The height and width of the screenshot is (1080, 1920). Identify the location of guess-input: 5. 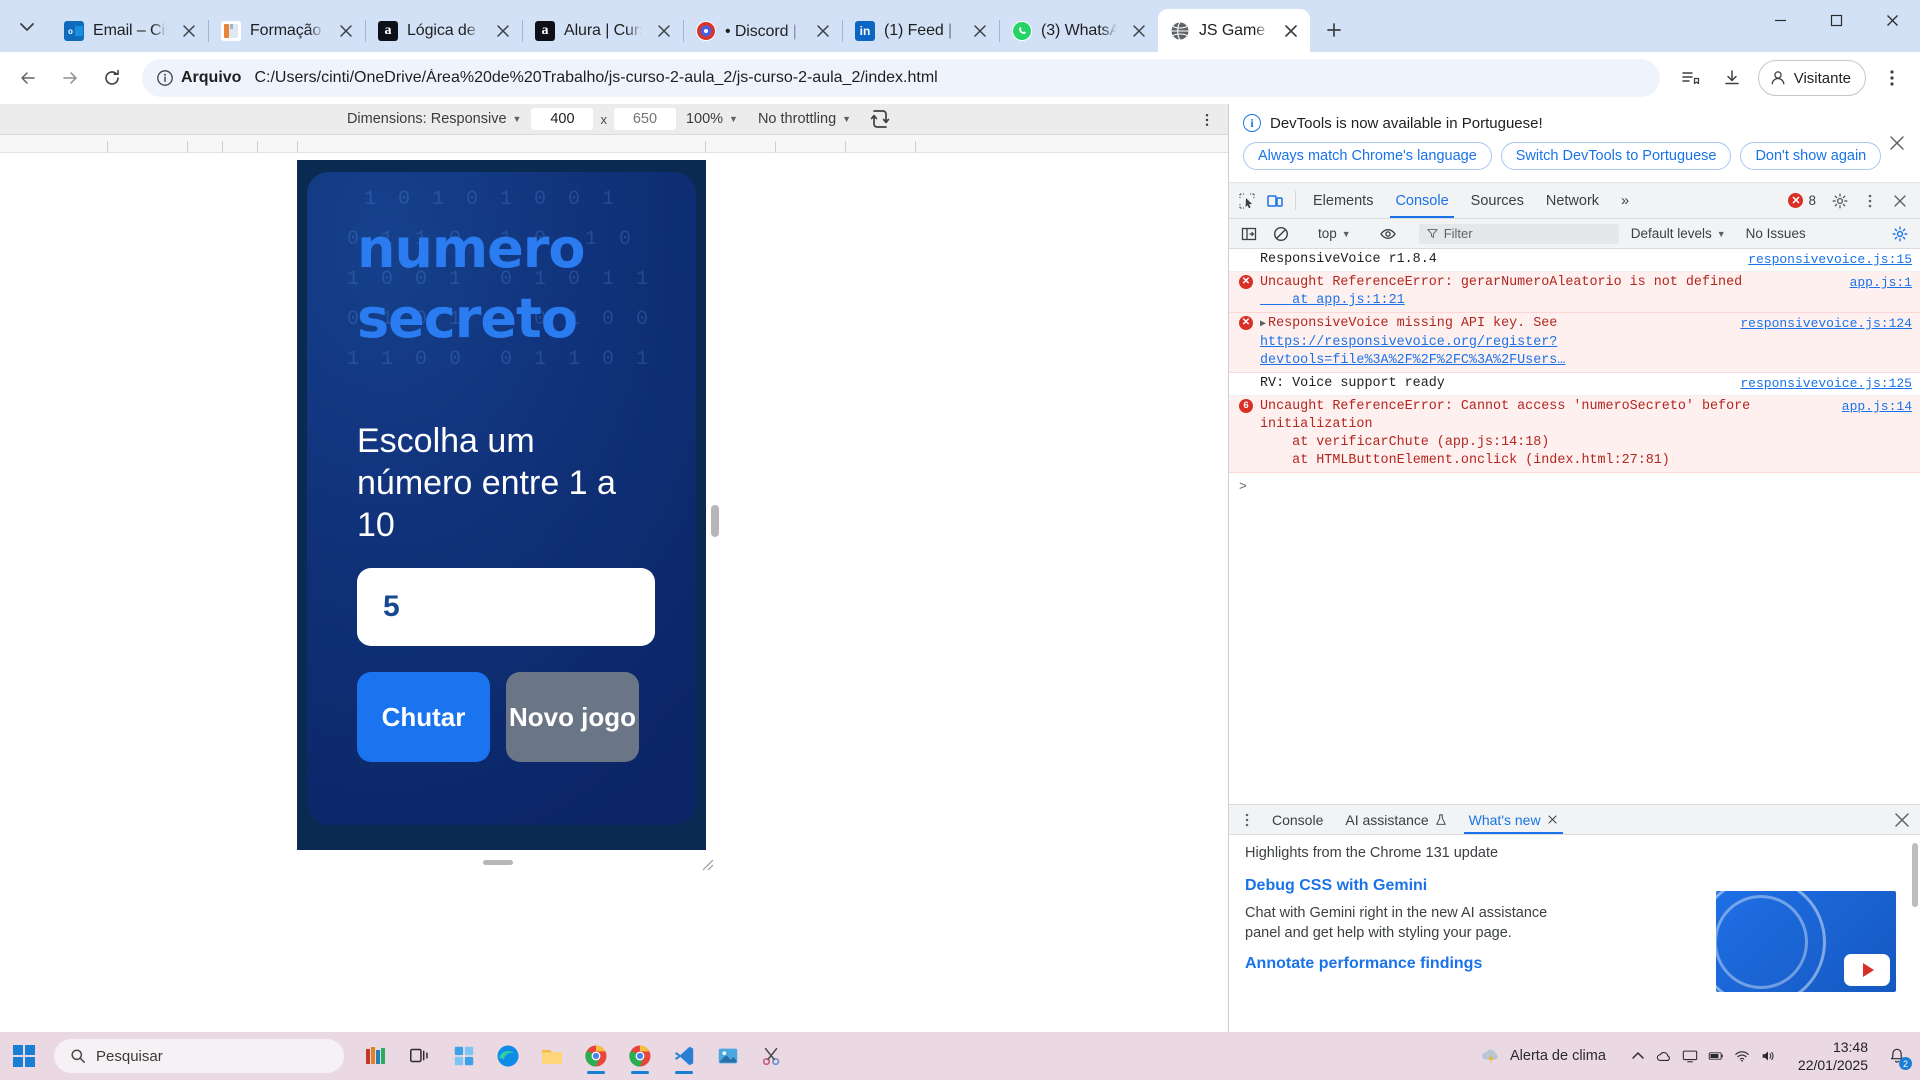
(506, 607).